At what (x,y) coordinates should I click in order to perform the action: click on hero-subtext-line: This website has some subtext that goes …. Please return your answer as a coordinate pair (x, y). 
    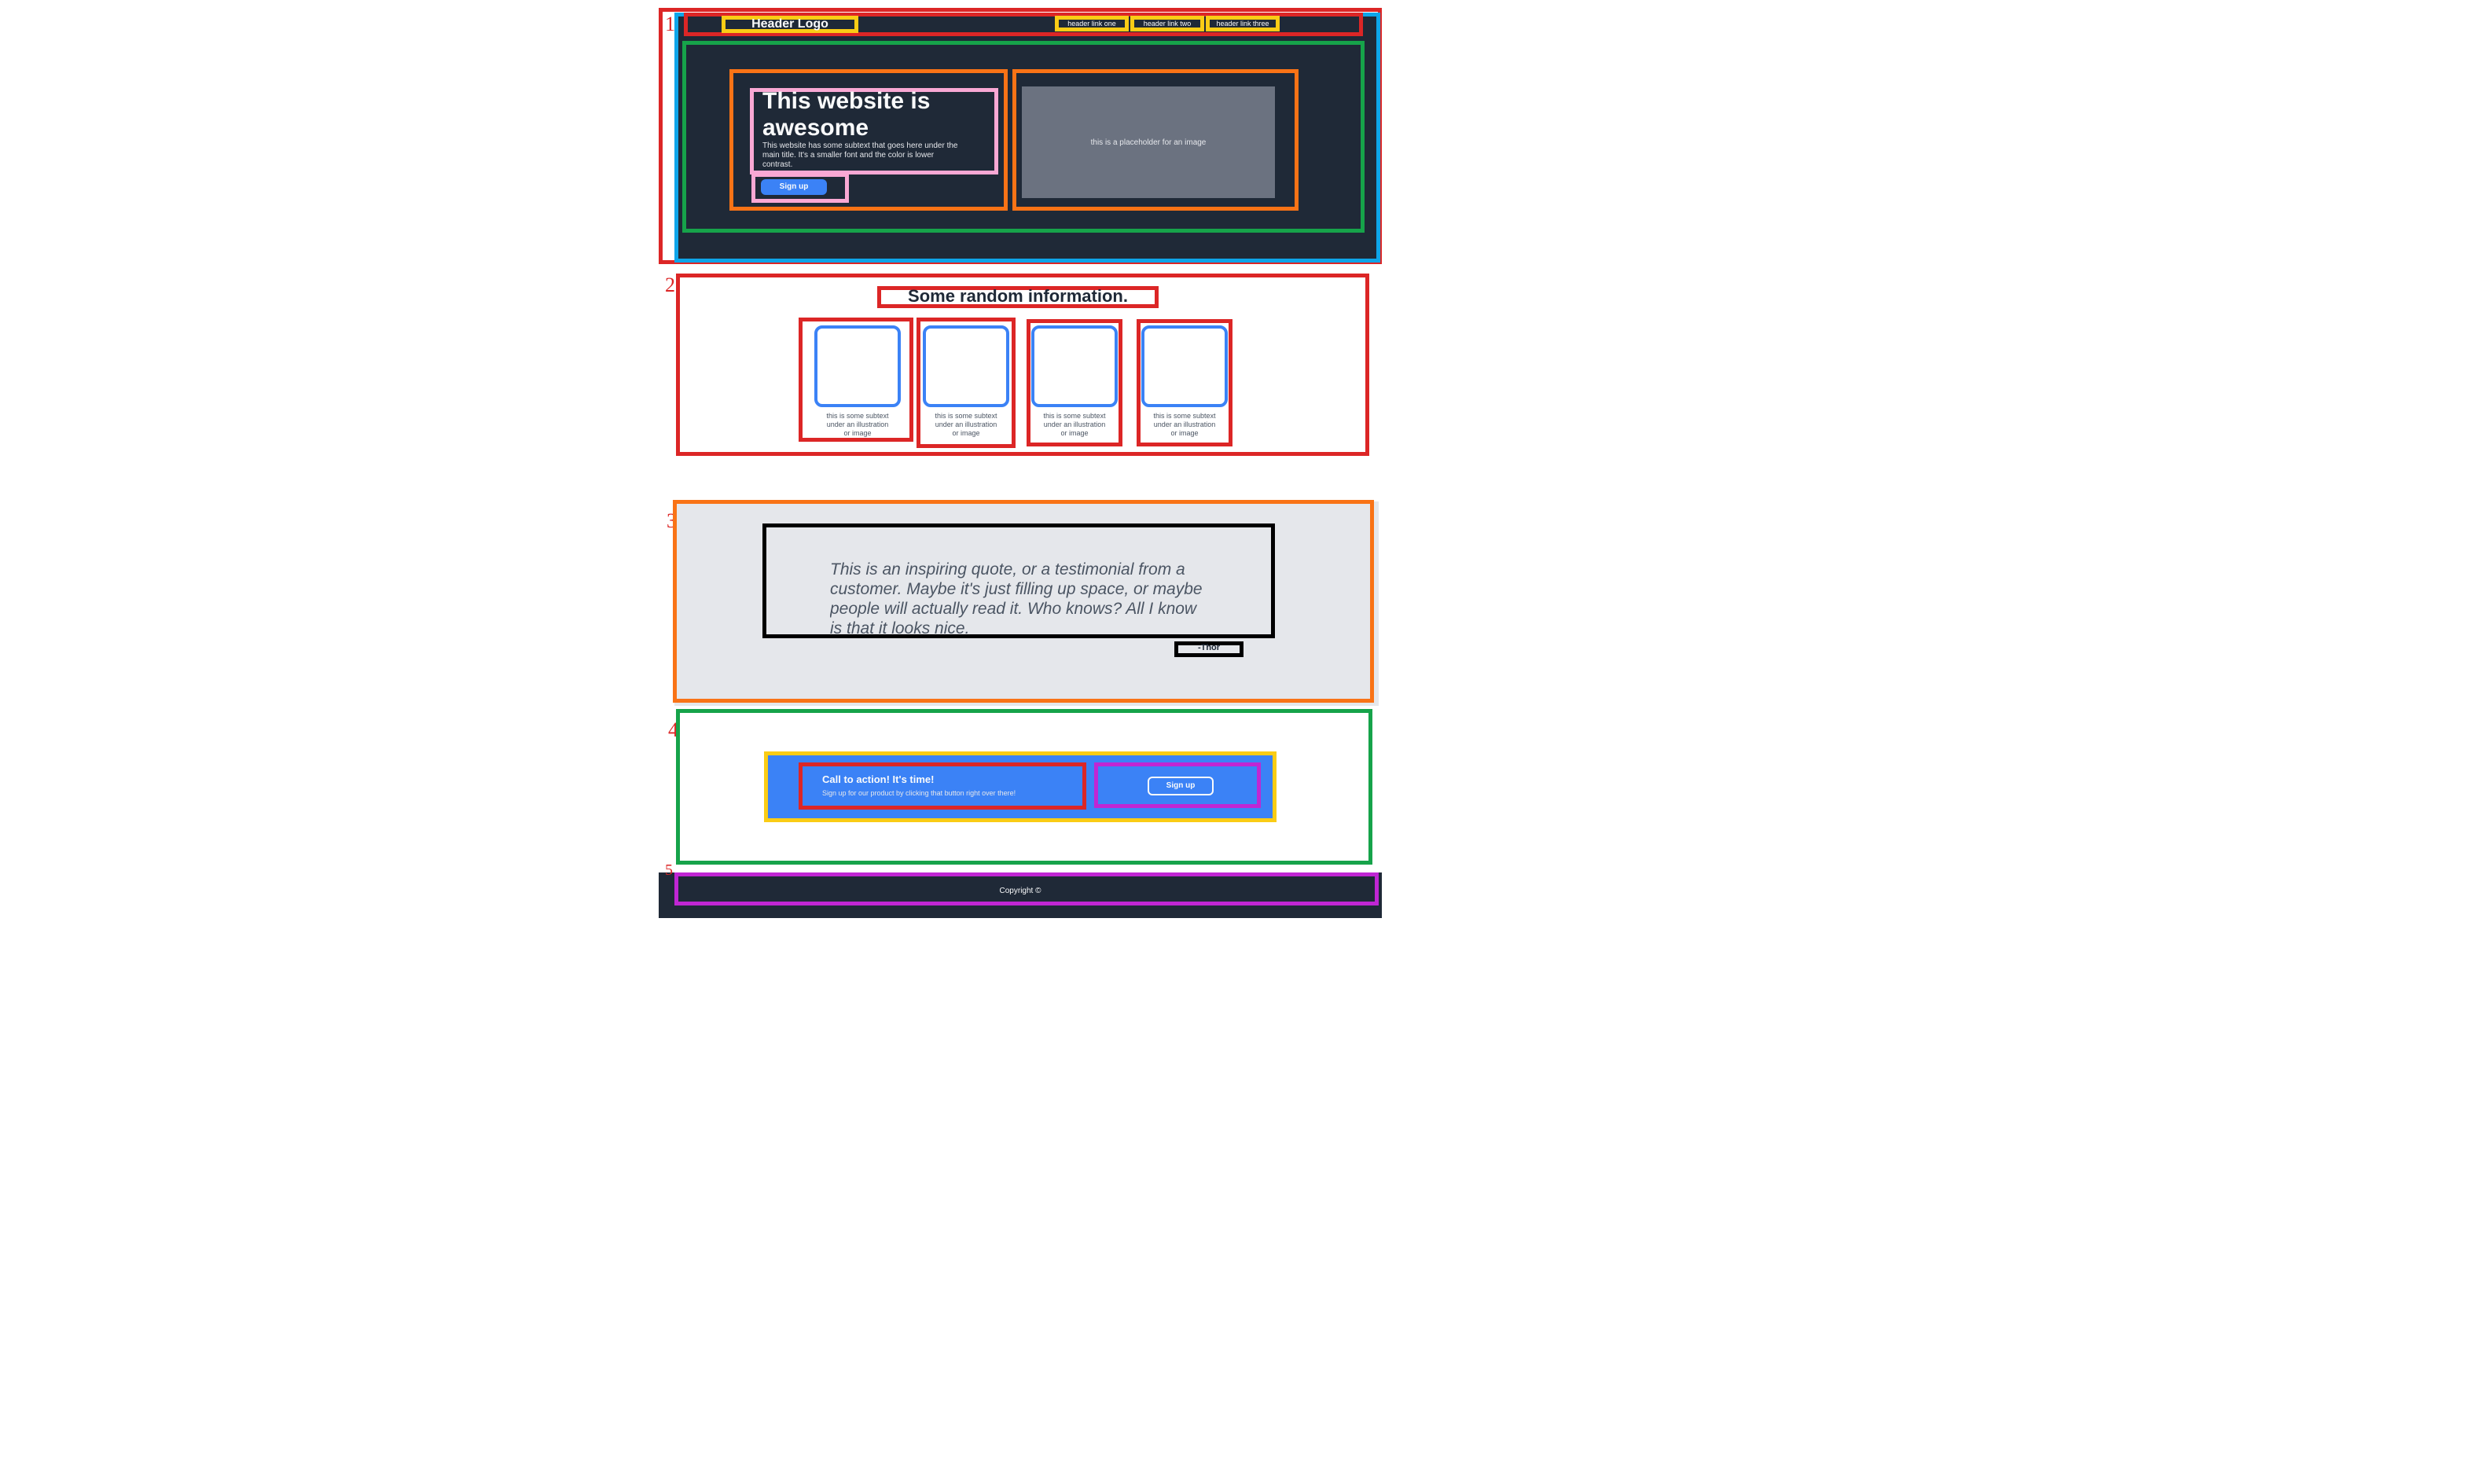
    Looking at the image, I should click on (860, 145).